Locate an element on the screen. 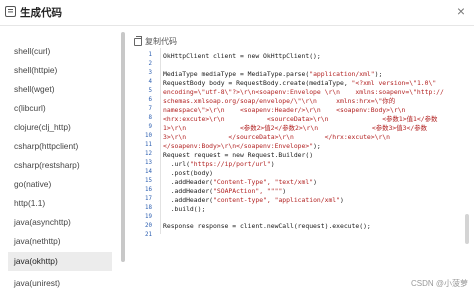 This screenshot has width=474, height=292. copy-icon is located at coordinates (138, 41).